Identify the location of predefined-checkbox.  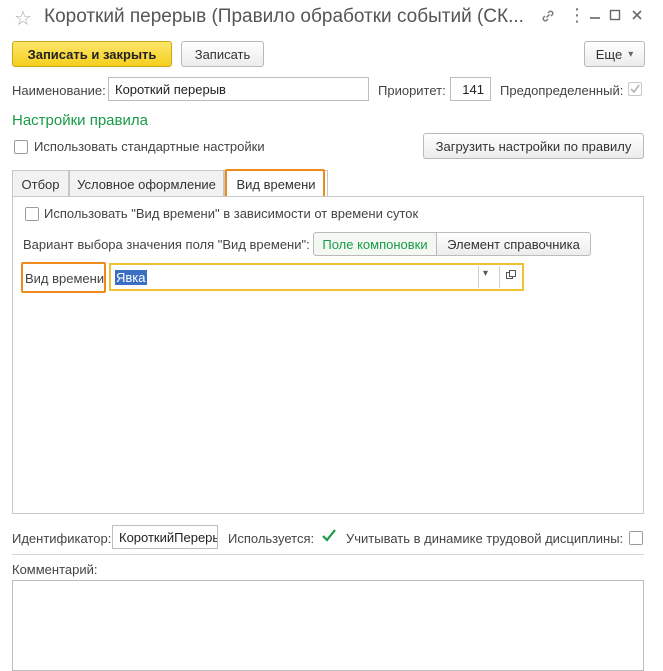
(635, 89).